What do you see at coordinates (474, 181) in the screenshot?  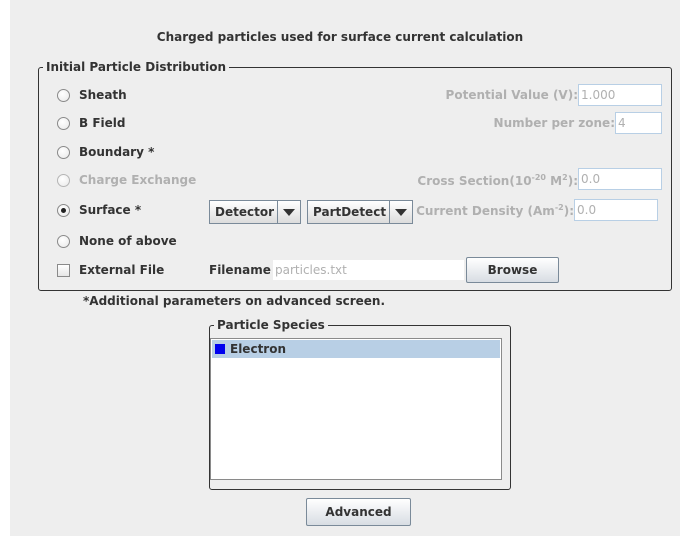 I see `cross-section-label-pre: Cross Section(10` at bounding box center [474, 181].